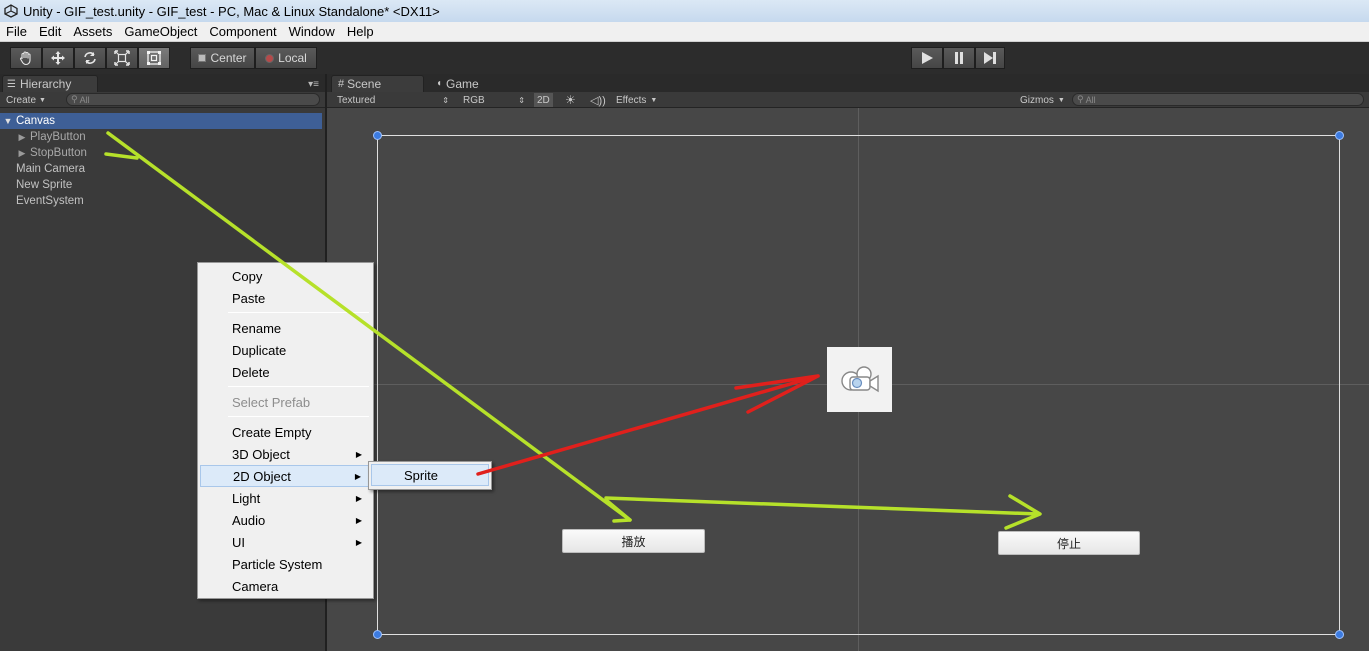 This screenshot has width=1369, height=651. I want to click on toggle-2d-button: 2D, so click(543, 100).